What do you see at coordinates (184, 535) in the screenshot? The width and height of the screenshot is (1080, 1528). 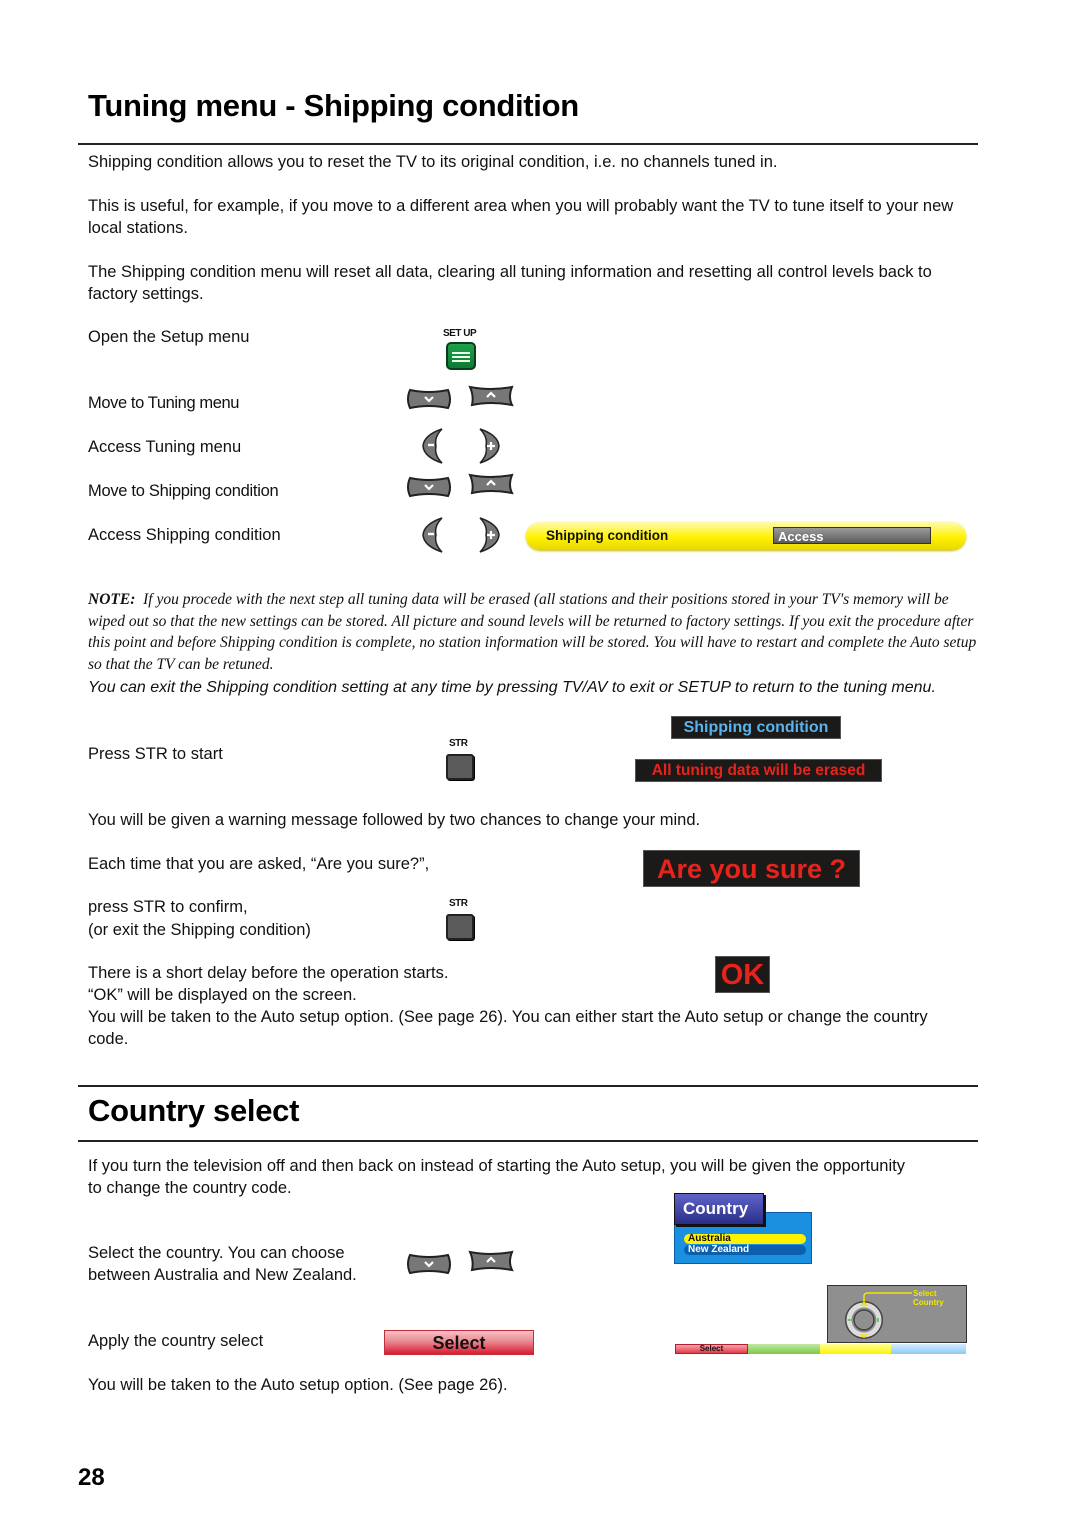 I see `step-access-shipping: Access Shipping condition` at bounding box center [184, 535].